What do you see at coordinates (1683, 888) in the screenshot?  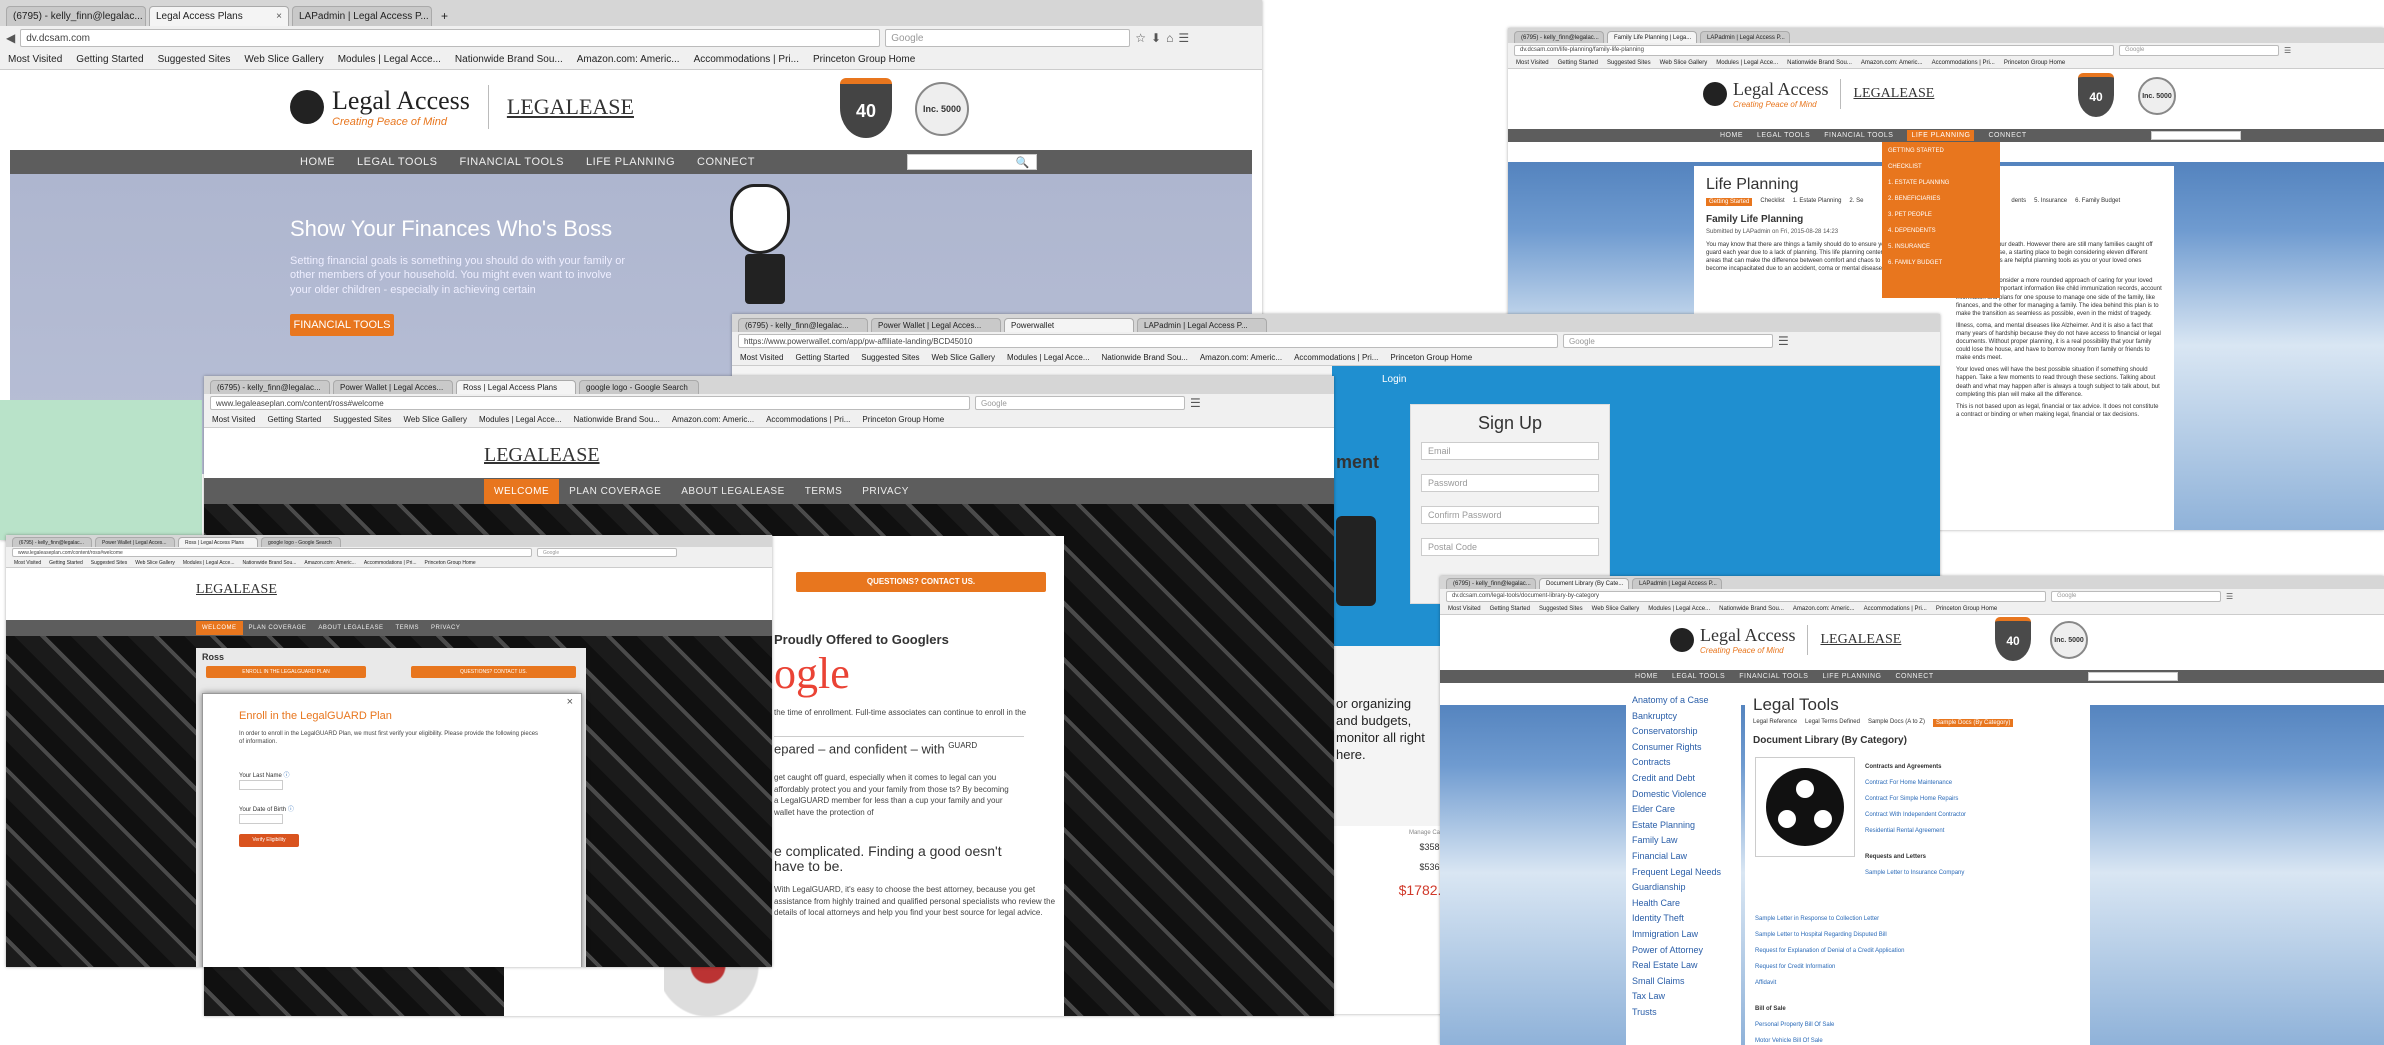 I see `sidebar-item: Guardianship` at bounding box center [1683, 888].